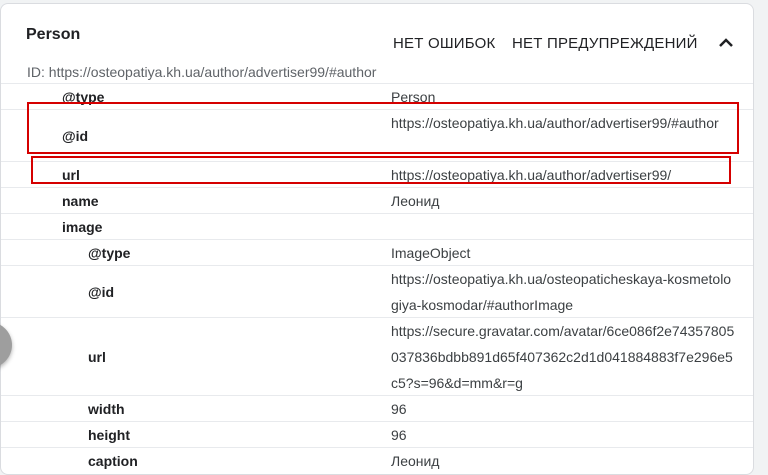 This screenshot has width=768, height=475. Describe the element at coordinates (377, 252) in the screenshot. I see `table-row: @type ImageObject` at that location.